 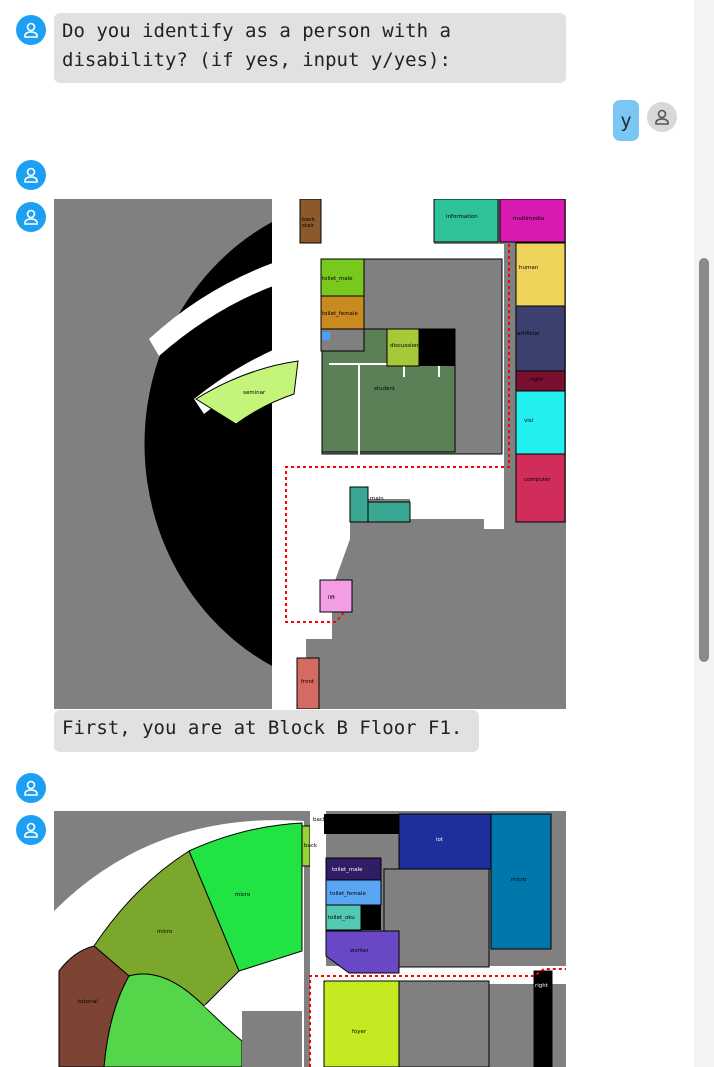 I want to click on label-discussion-room: discussion, so click(x=404, y=346).